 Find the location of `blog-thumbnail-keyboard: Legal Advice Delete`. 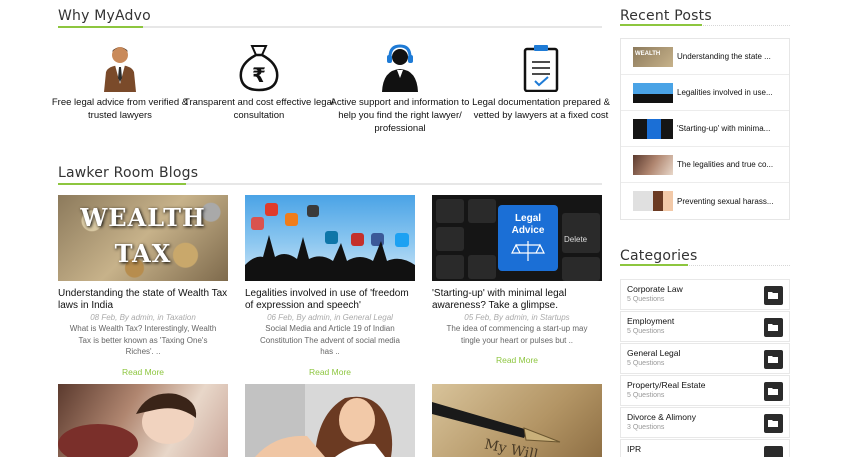

blog-thumbnail-keyboard: Legal Advice Delete is located at coordinates (517, 238).